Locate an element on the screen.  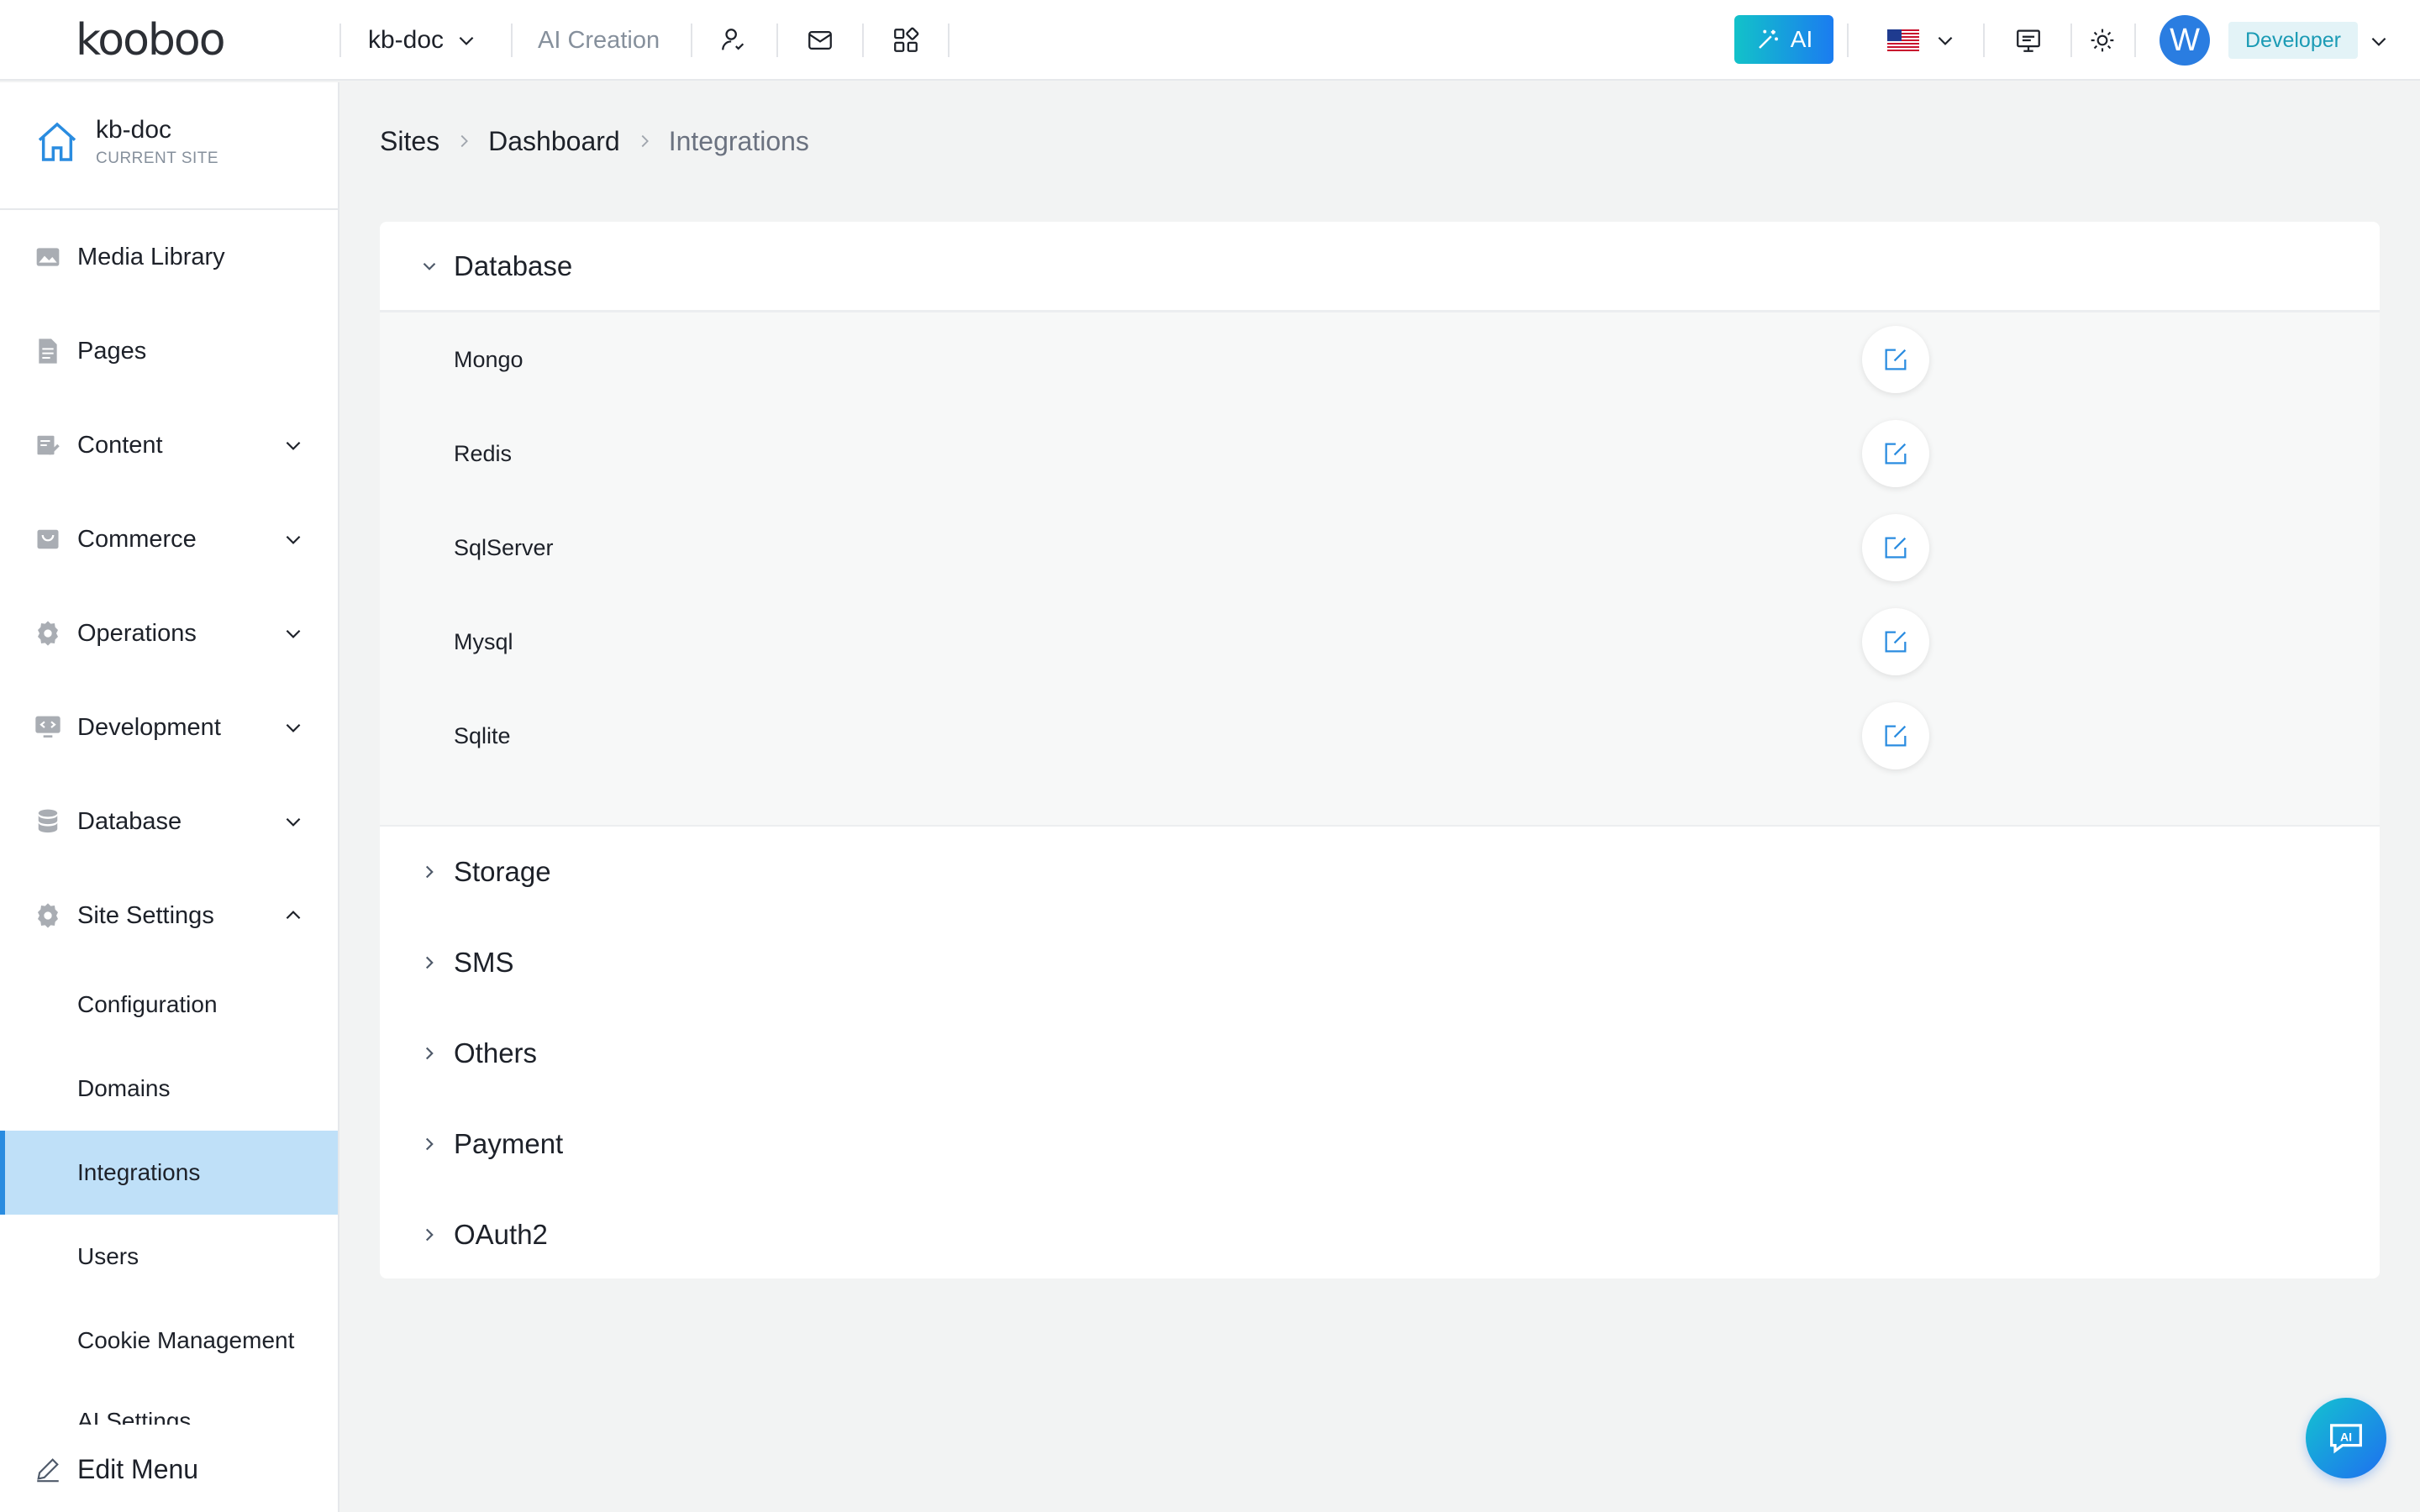
sidebar-item-content: Content is located at coordinates (169, 445).